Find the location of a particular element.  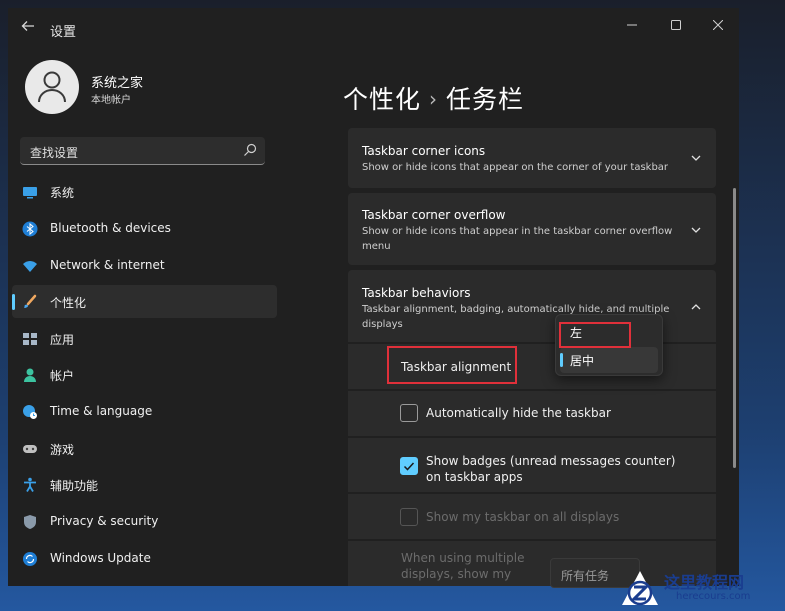

minimize-button is located at coordinates (632, 27).